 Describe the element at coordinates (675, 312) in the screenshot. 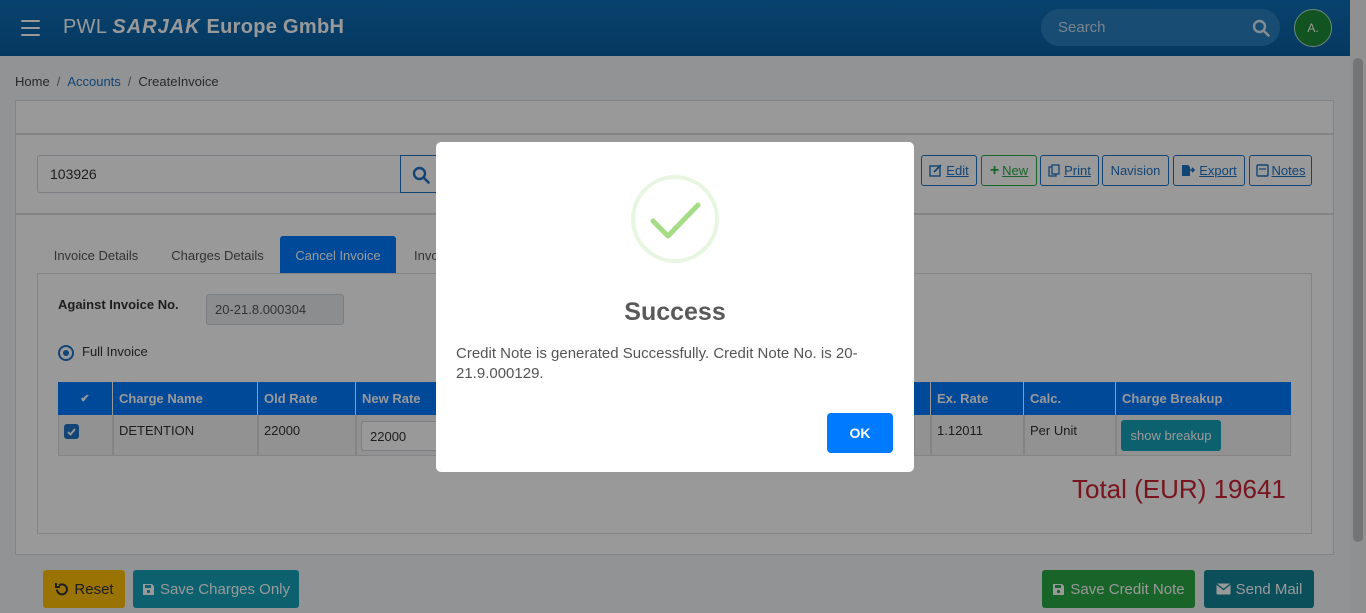

I see `dialog-title: Success` at that location.